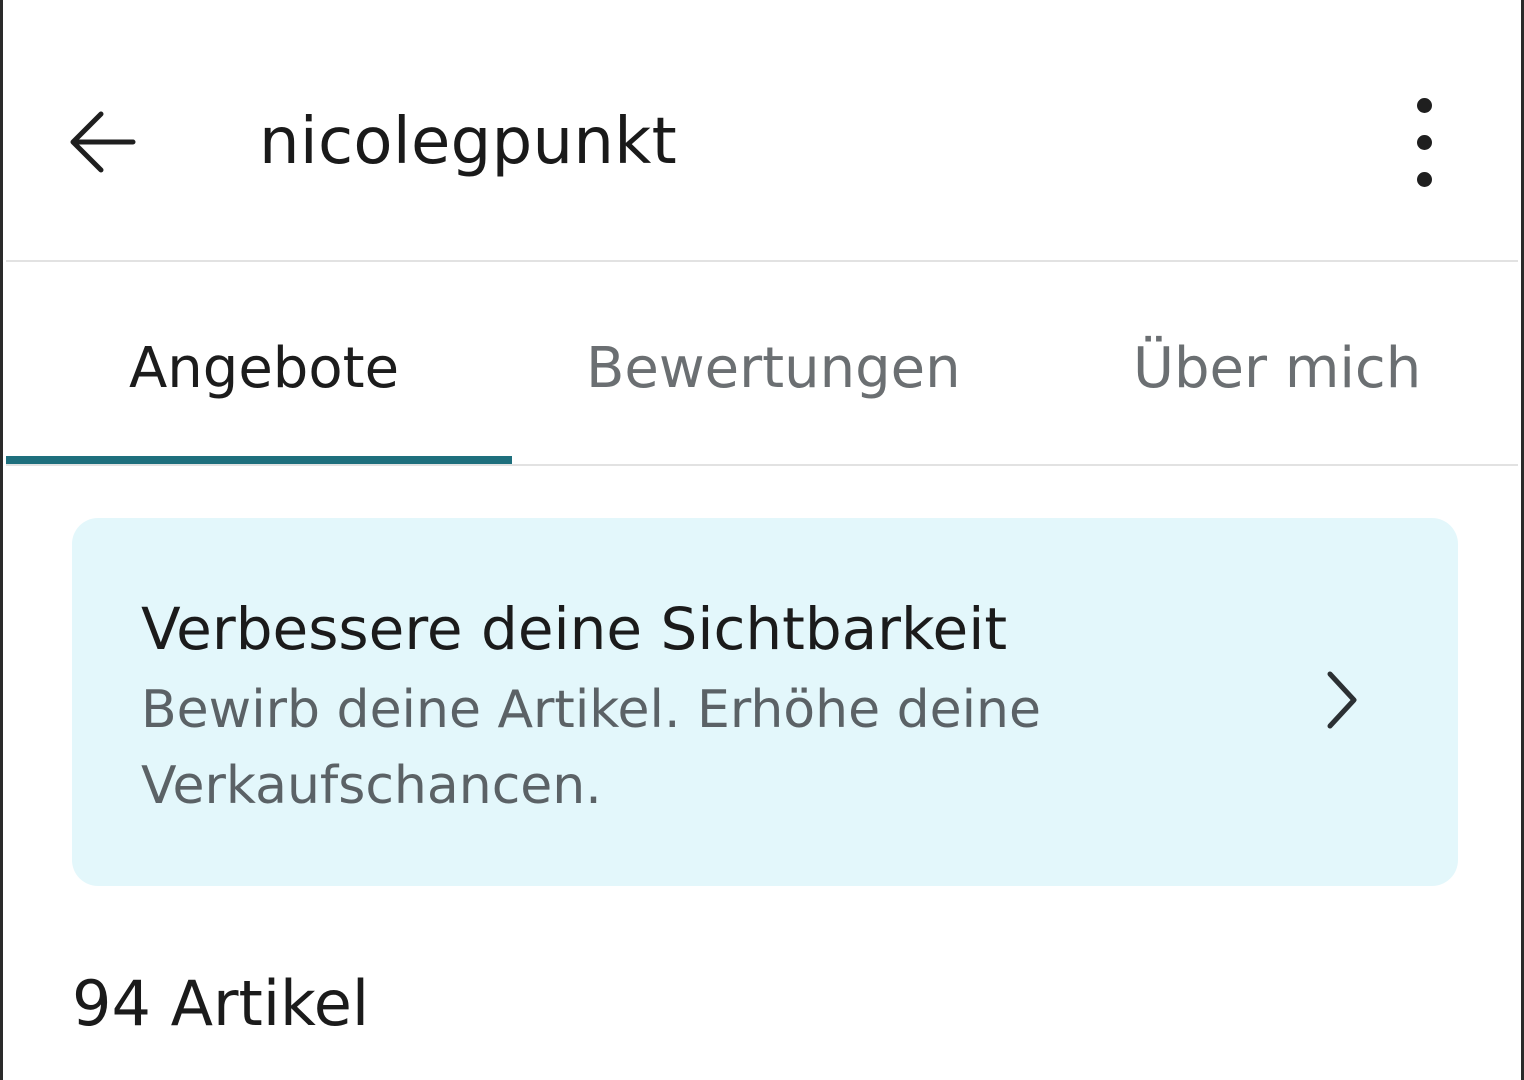  Describe the element at coordinates (264, 369) in the screenshot. I see `tab-angebote: Angebote` at that location.